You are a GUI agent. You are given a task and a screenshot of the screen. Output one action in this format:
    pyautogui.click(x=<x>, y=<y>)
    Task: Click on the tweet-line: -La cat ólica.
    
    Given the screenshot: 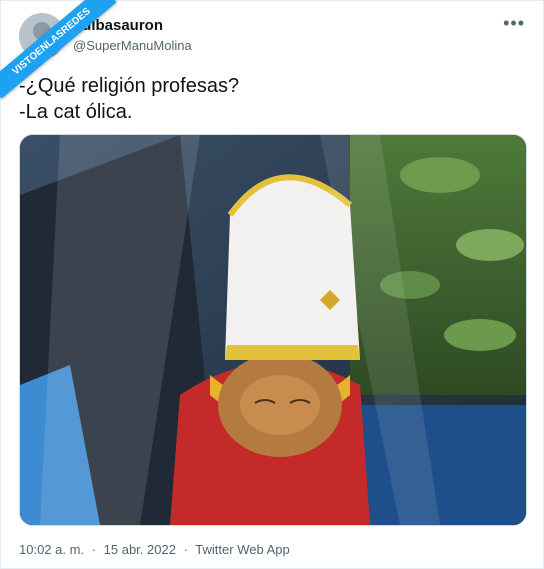 What is the action you would take?
    pyautogui.click(x=76, y=112)
    